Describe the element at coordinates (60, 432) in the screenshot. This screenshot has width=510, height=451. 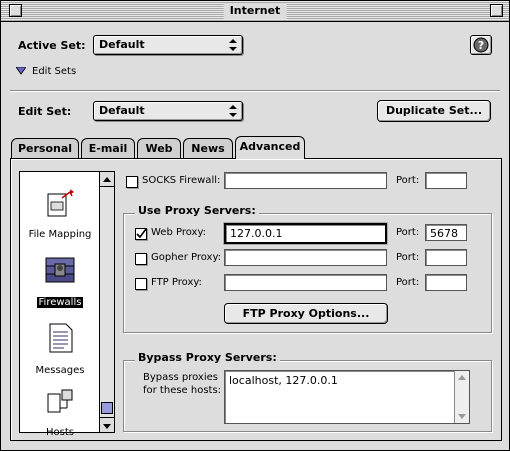
I see `sidebar-item-label: Hosts` at that location.